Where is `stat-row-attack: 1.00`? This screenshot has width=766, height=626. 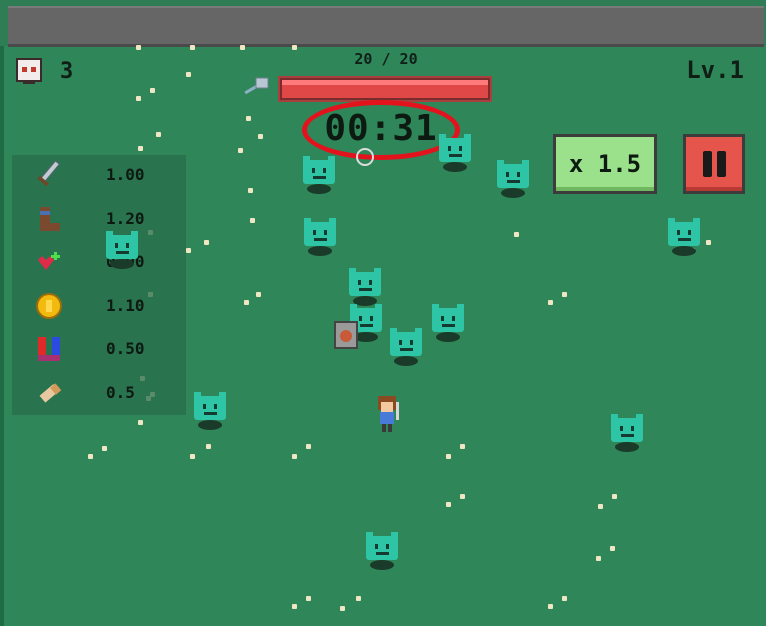 stat-row-attack: 1.00 is located at coordinates (99, 175).